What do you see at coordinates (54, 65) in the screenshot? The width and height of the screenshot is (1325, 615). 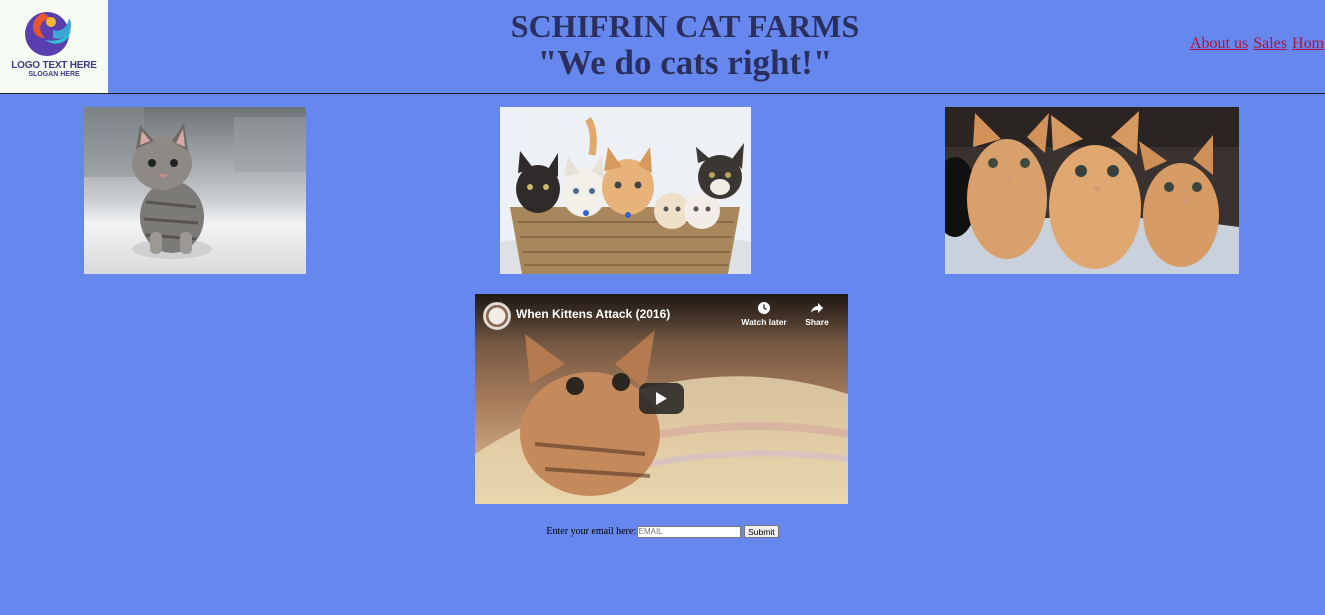 I see `logo-text: LOGO TEXT HERE` at bounding box center [54, 65].